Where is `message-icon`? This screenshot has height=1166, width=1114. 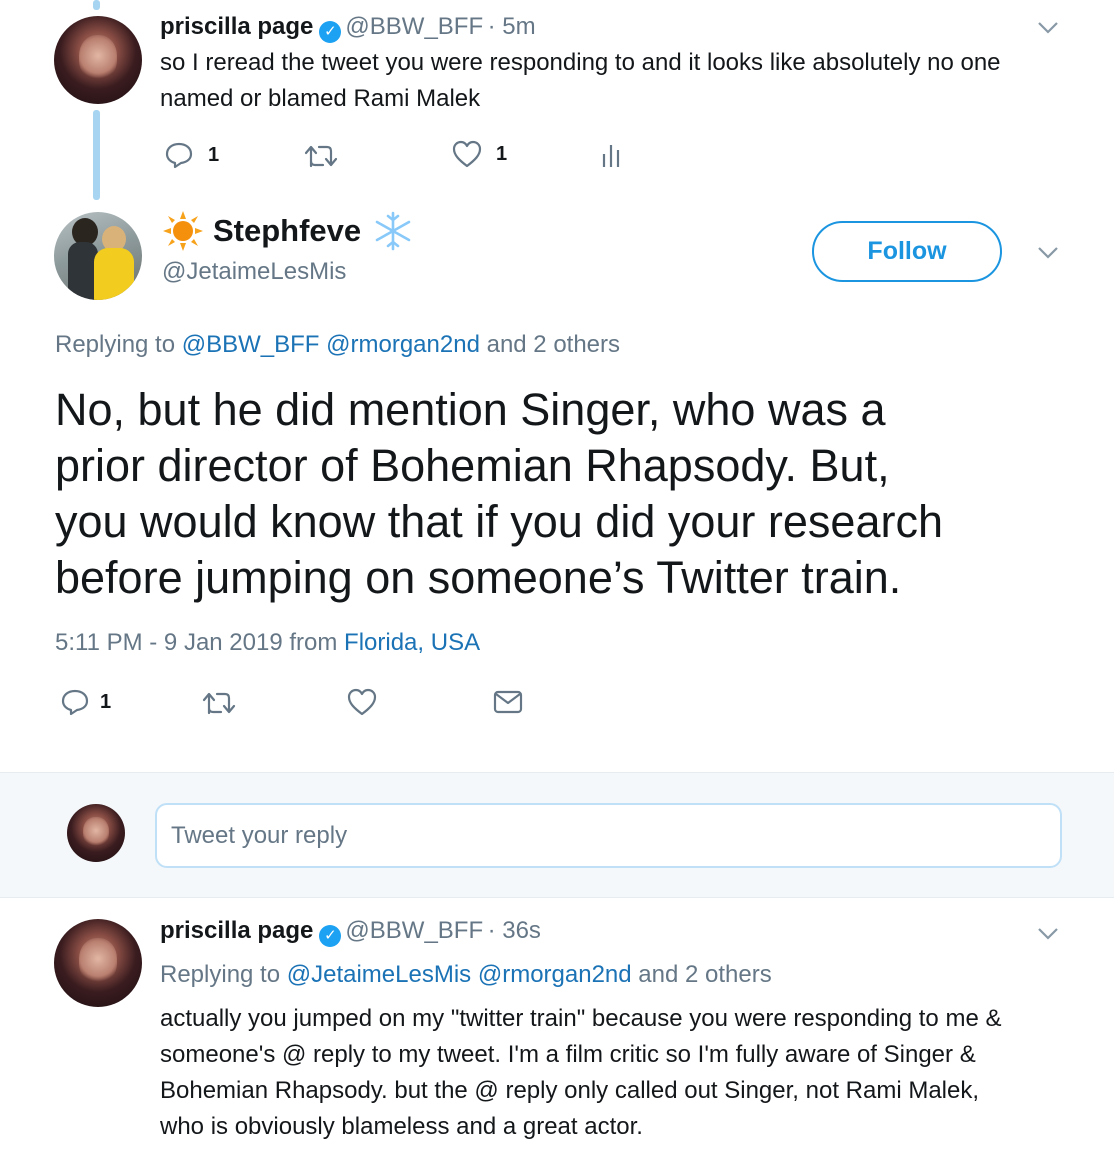 message-icon is located at coordinates (508, 702).